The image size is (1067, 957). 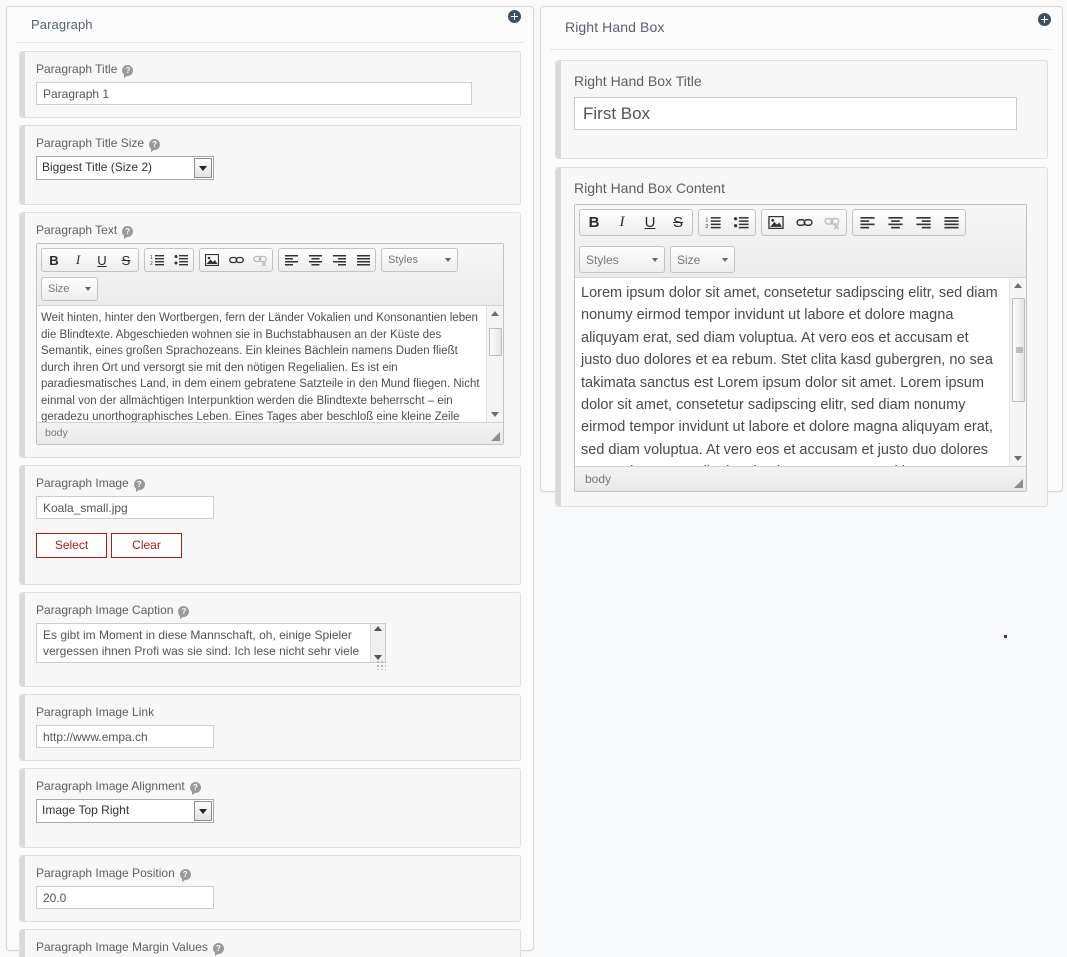 I want to click on right-content-scrollbar, so click(x=1017, y=372).